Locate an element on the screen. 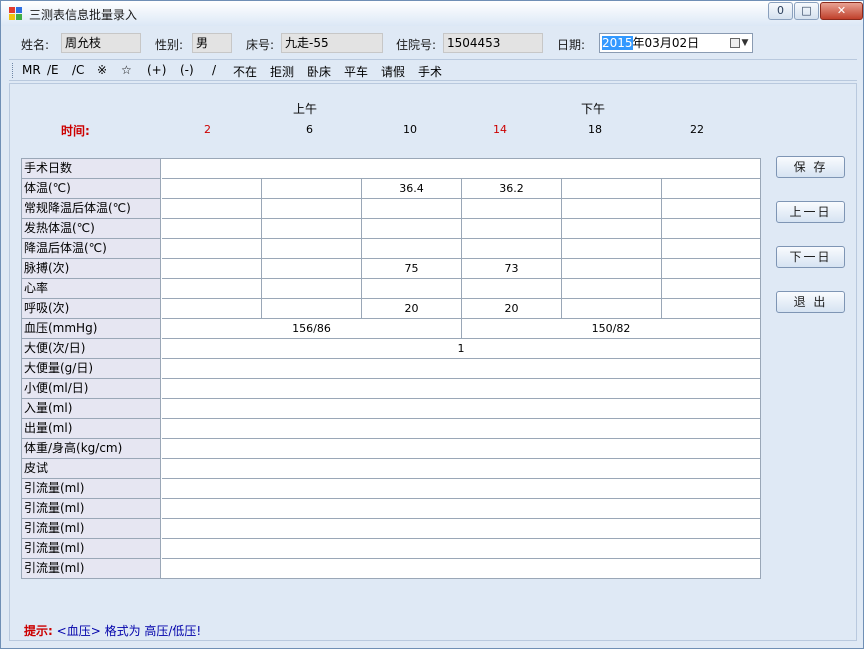  table-row: 入量(ml) is located at coordinates (391, 409).